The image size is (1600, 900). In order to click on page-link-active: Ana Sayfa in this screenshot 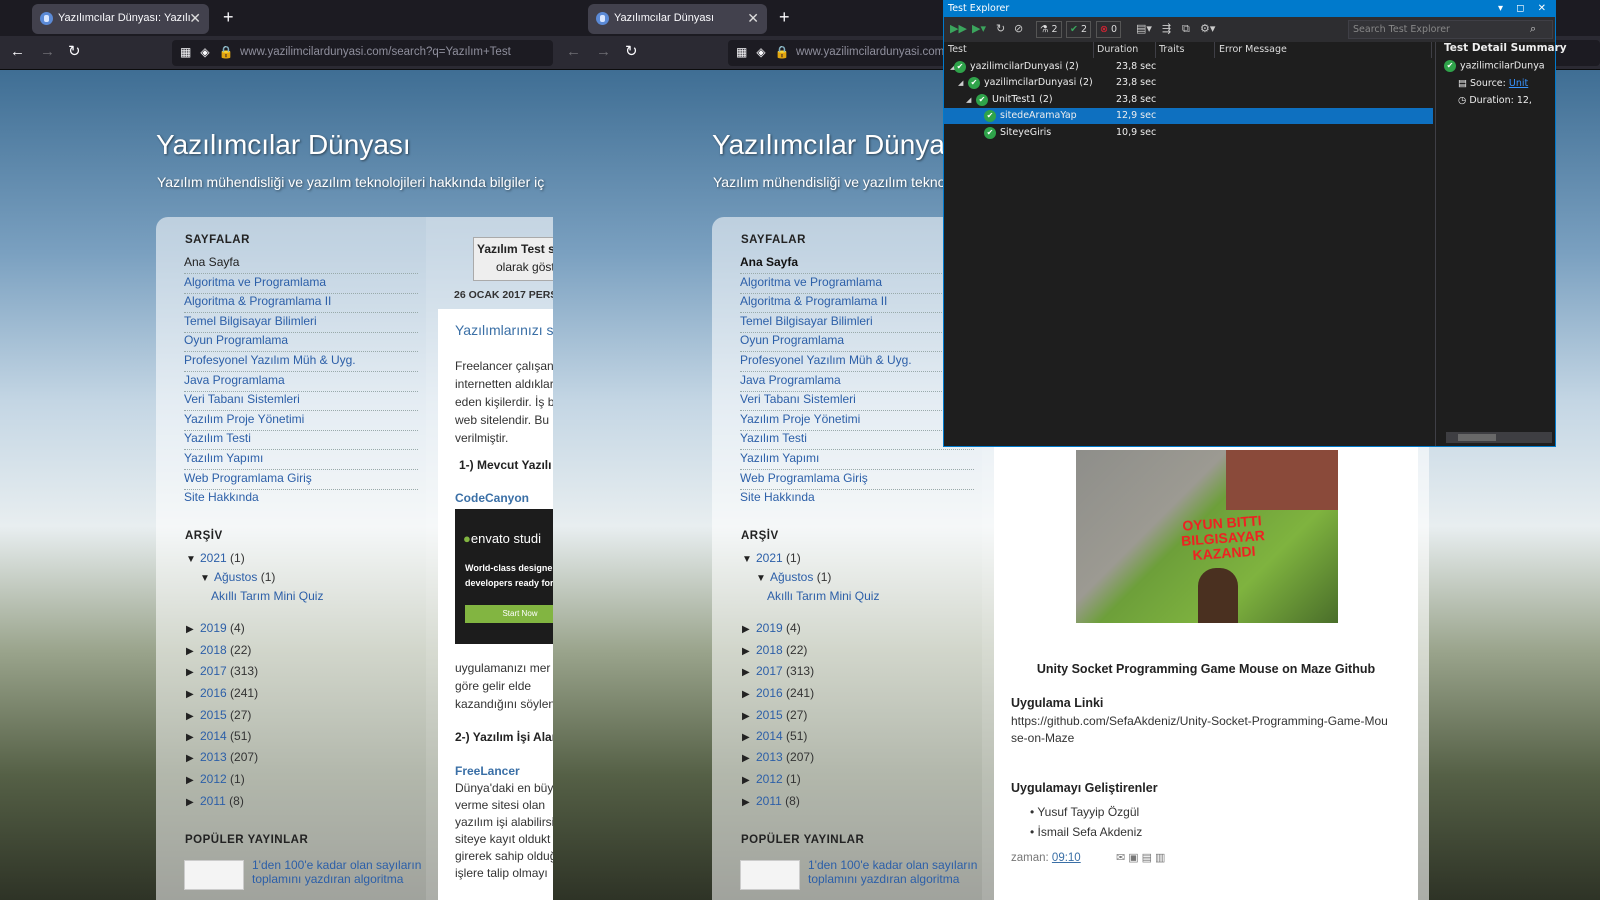, I will do `click(857, 264)`.